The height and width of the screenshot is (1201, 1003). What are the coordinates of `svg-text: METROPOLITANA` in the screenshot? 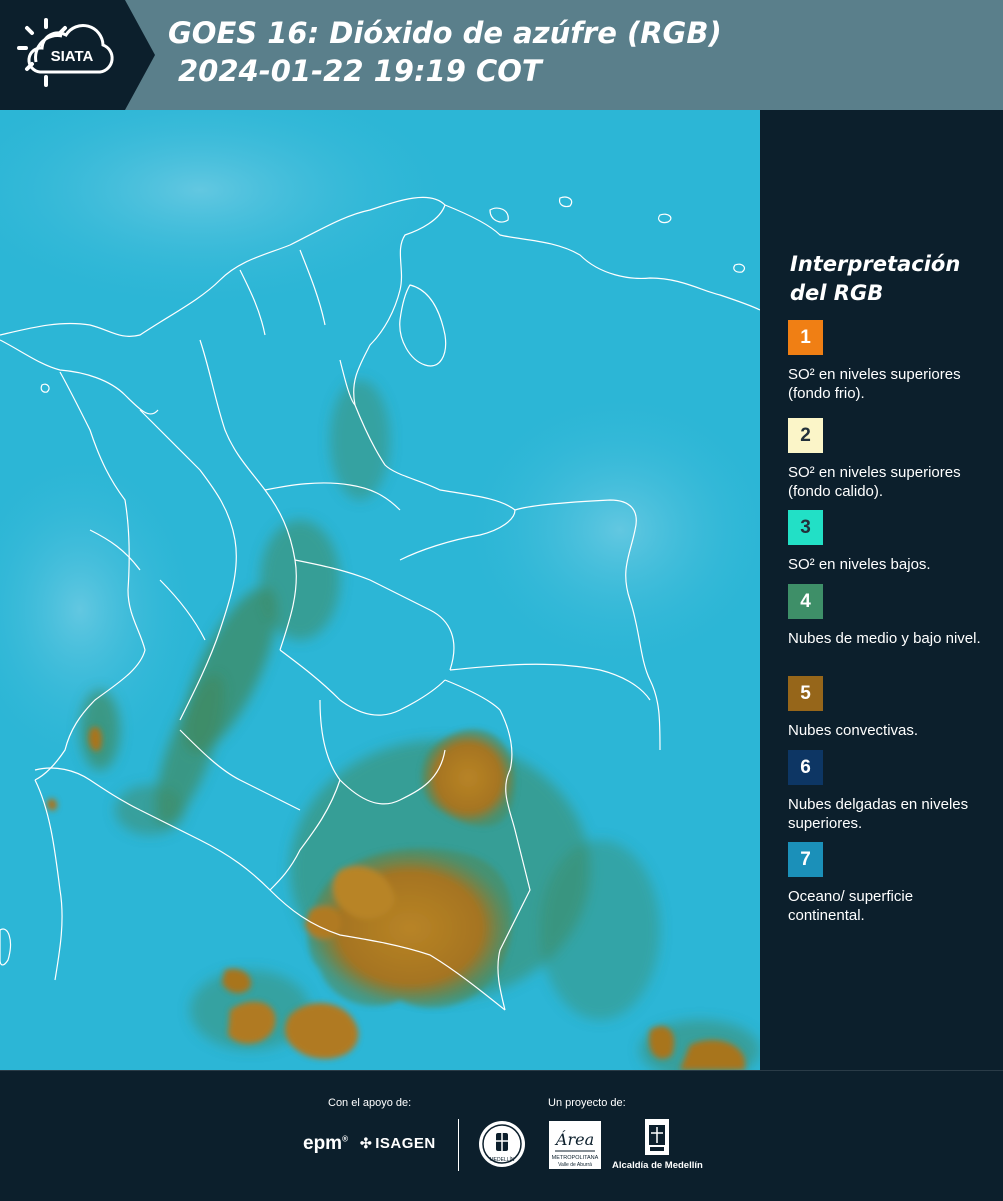 It's located at (575, 1158).